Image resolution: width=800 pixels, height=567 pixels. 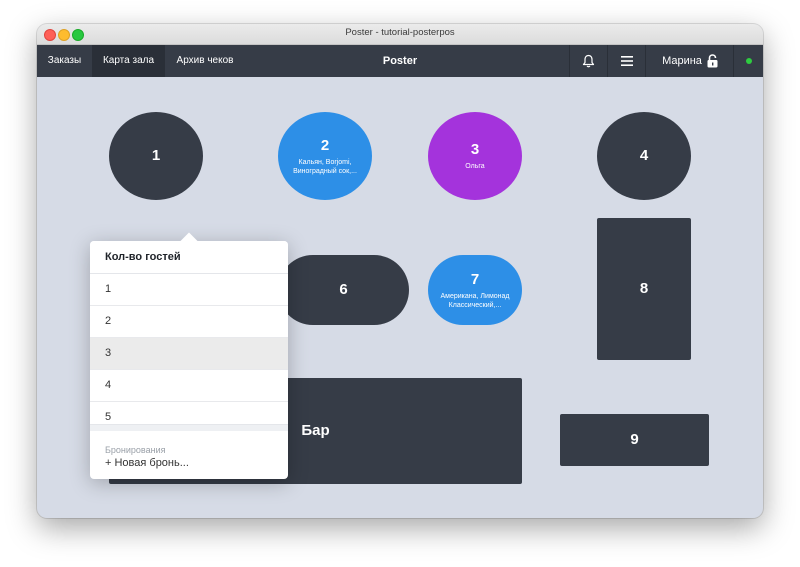 I want to click on table-4: 4, so click(x=644, y=156).